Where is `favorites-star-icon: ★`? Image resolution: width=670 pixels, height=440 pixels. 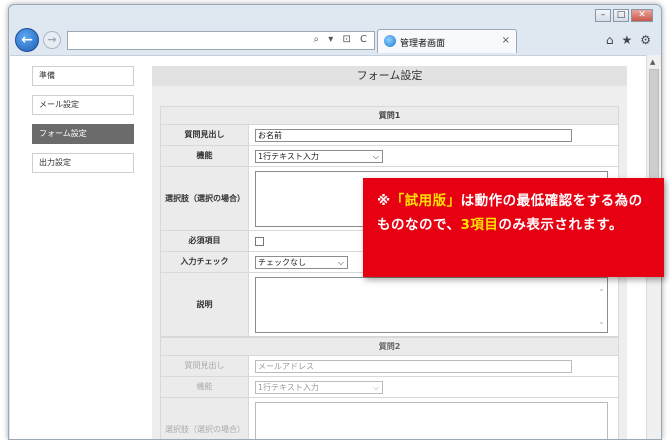 favorites-star-icon: ★ is located at coordinates (626, 40).